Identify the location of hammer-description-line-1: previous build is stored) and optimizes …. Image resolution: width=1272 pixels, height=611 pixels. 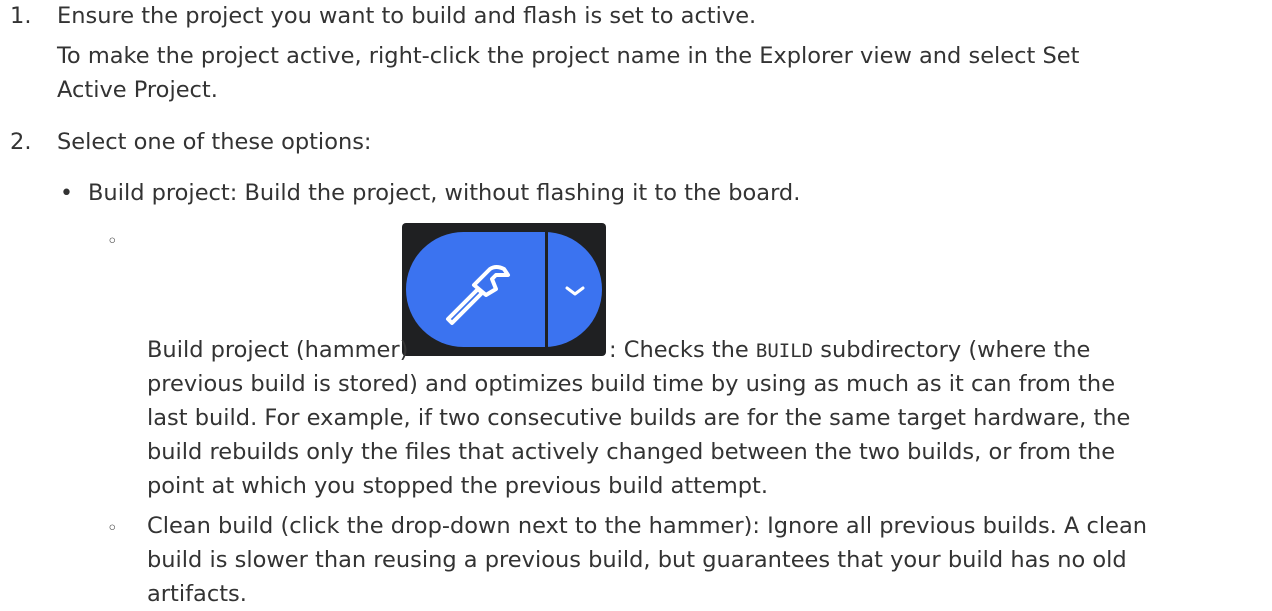
(631, 384).